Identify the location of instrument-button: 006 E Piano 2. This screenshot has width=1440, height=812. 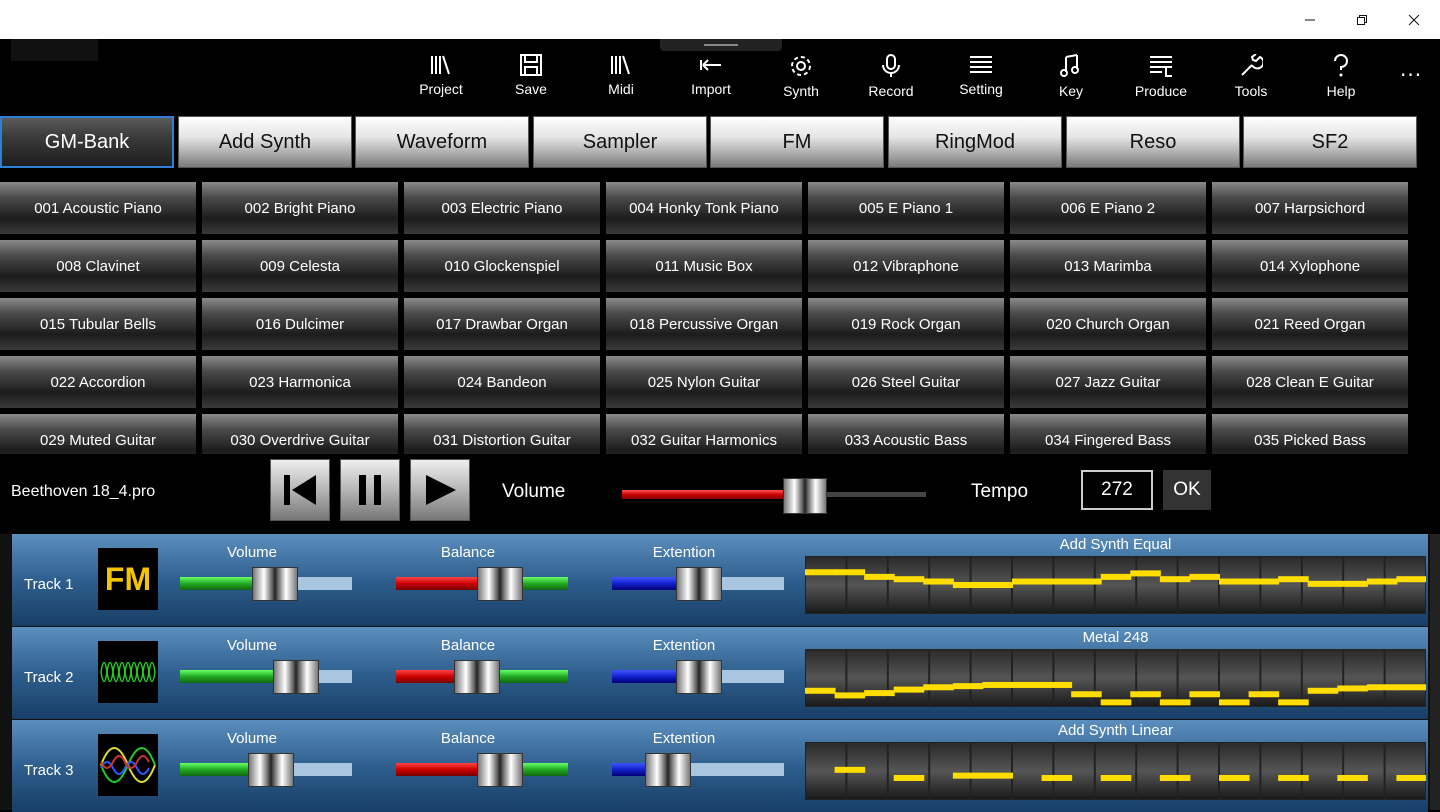
(1108, 208).